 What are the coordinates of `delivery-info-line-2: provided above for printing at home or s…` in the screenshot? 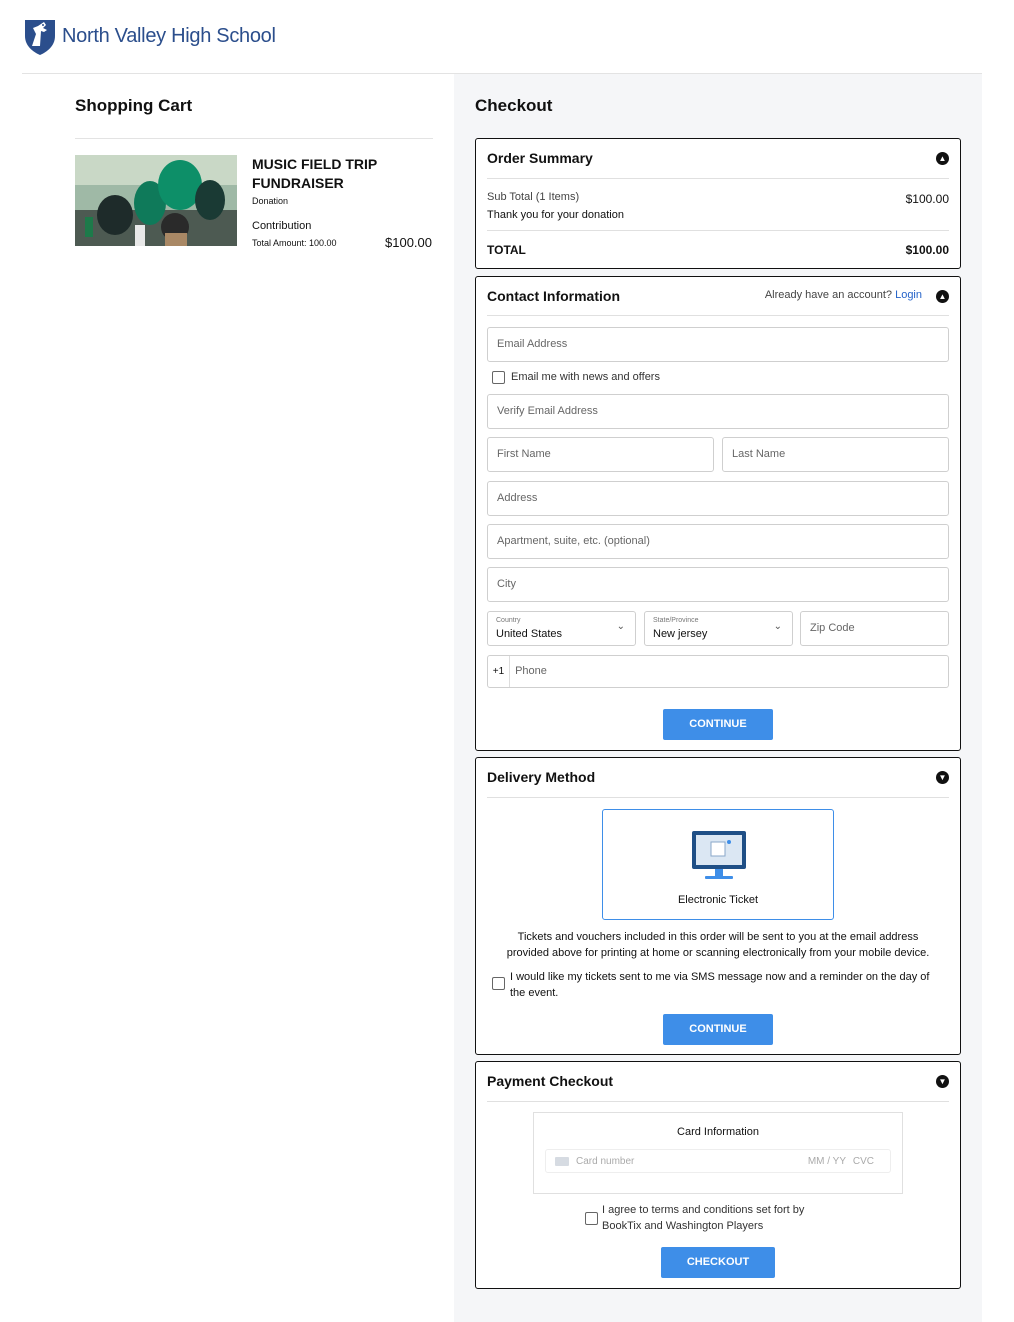 It's located at (718, 953).